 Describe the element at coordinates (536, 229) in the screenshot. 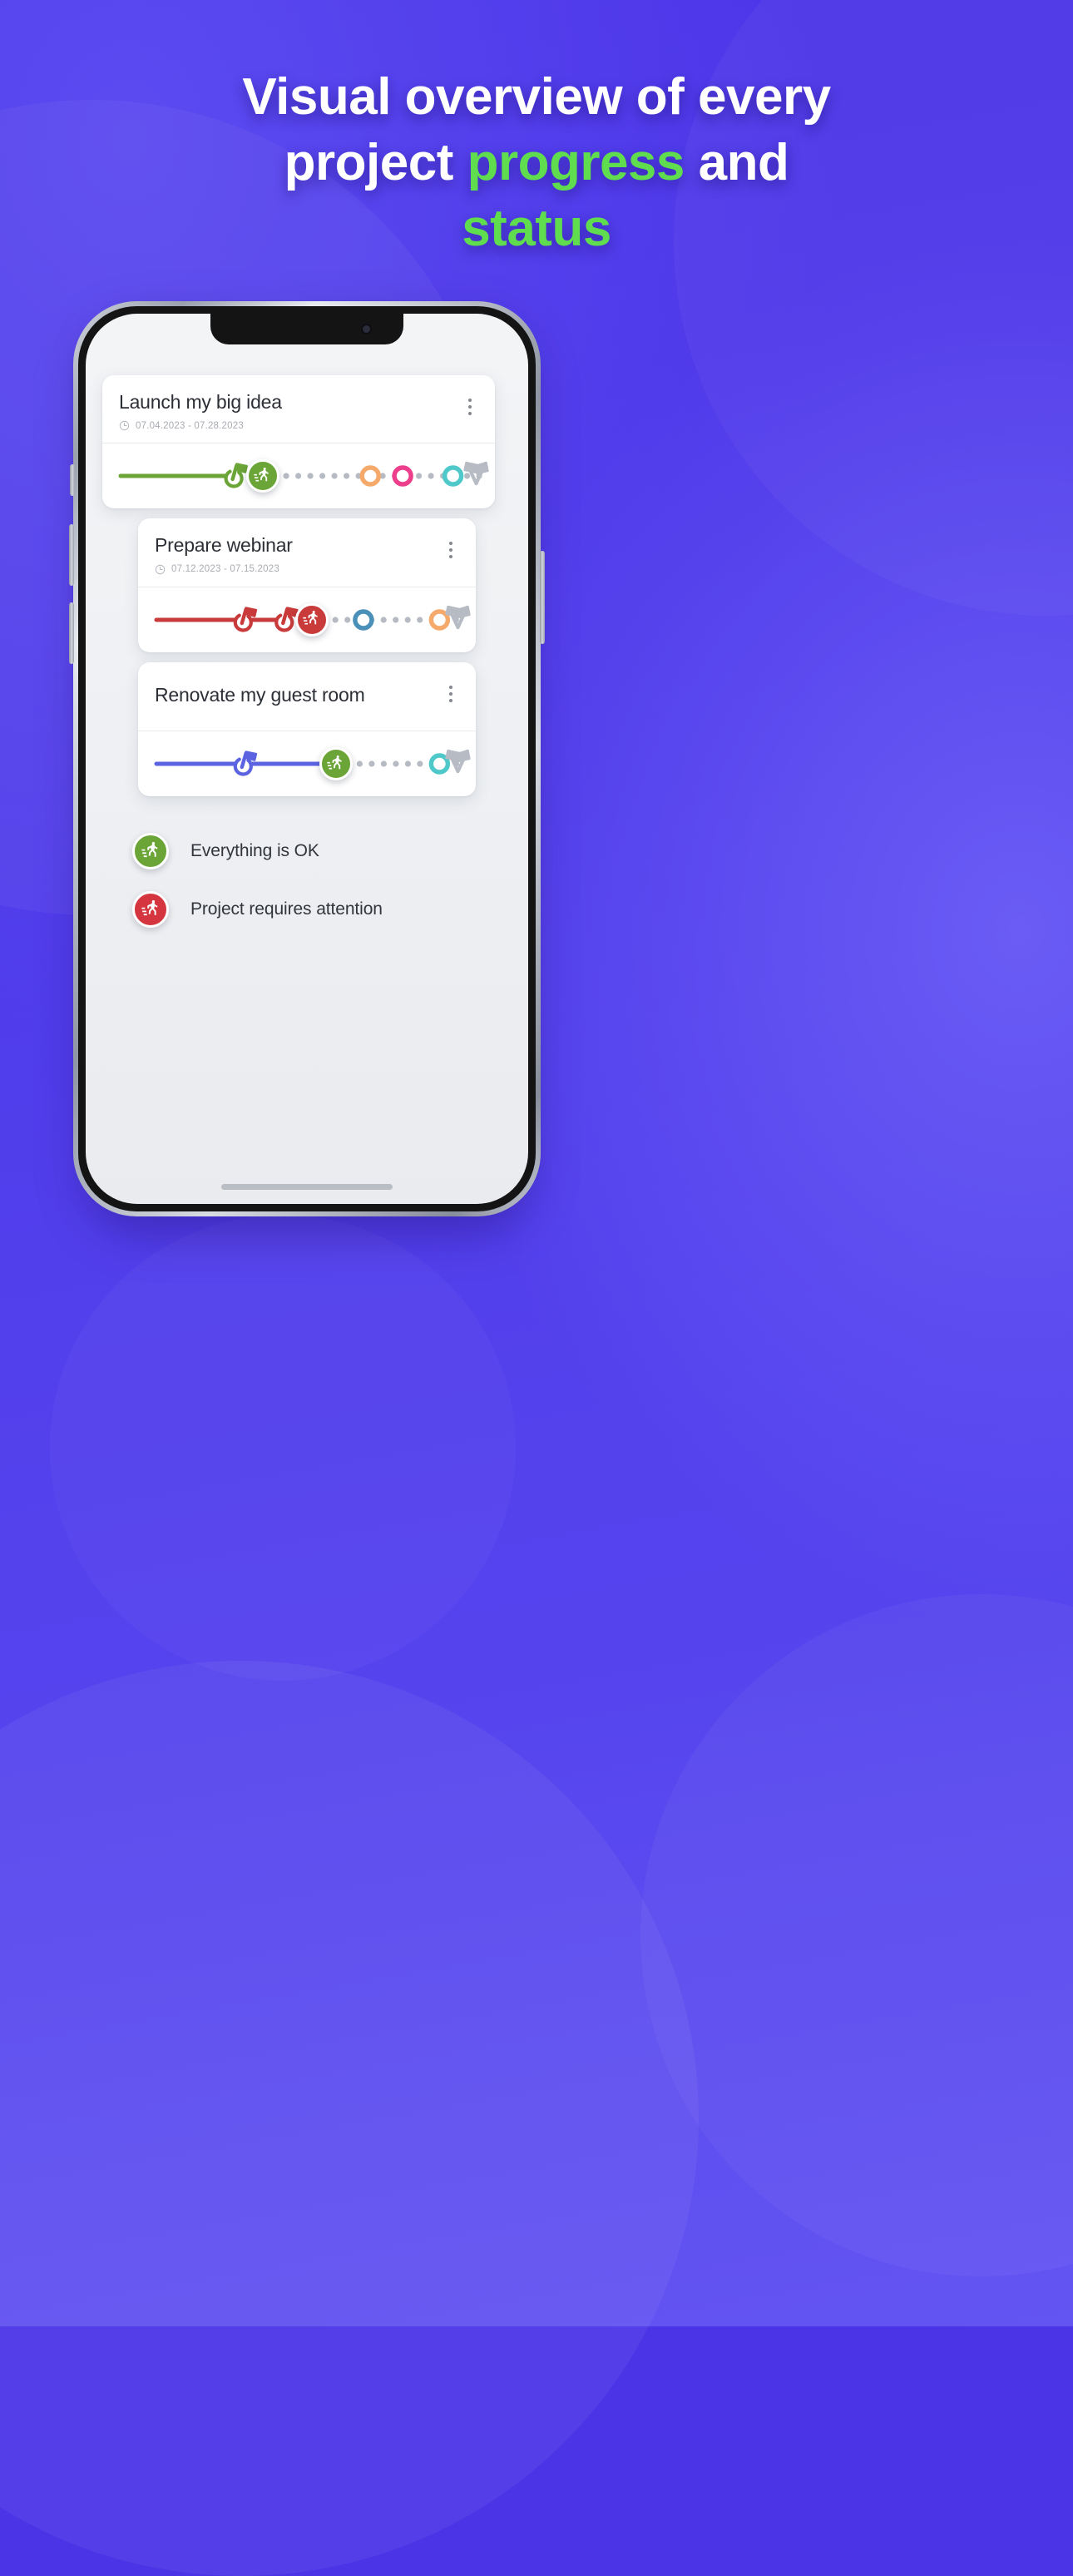

I see `headline-accent-status: status` at that location.